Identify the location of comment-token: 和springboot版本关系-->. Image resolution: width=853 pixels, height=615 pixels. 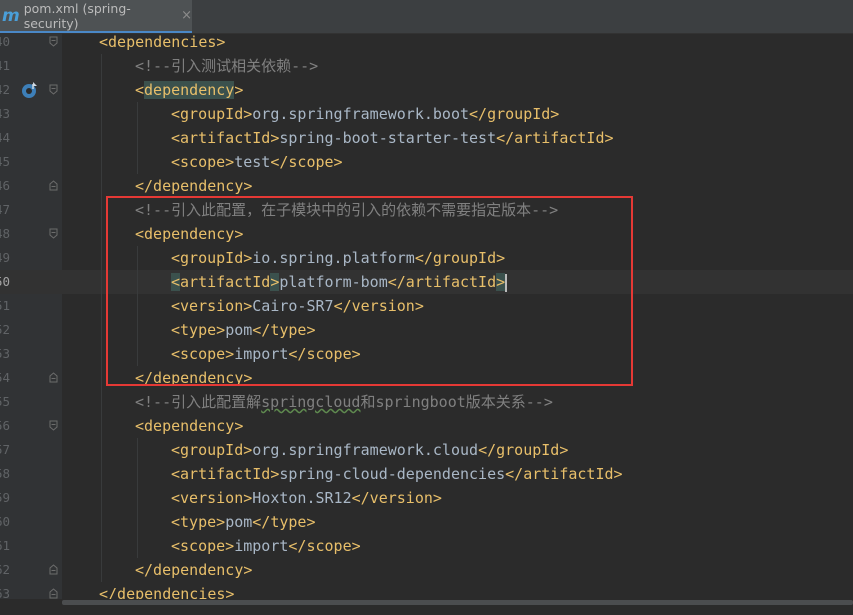
(456, 402).